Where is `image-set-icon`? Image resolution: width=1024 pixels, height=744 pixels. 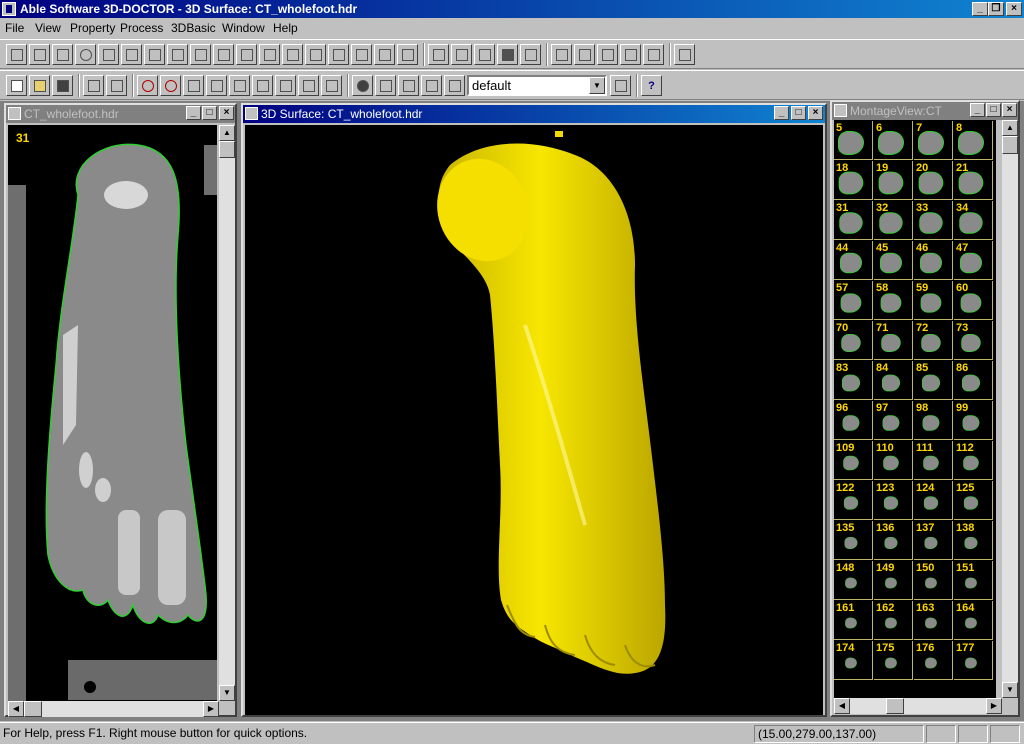
image-set-icon is located at coordinates (407, 54).